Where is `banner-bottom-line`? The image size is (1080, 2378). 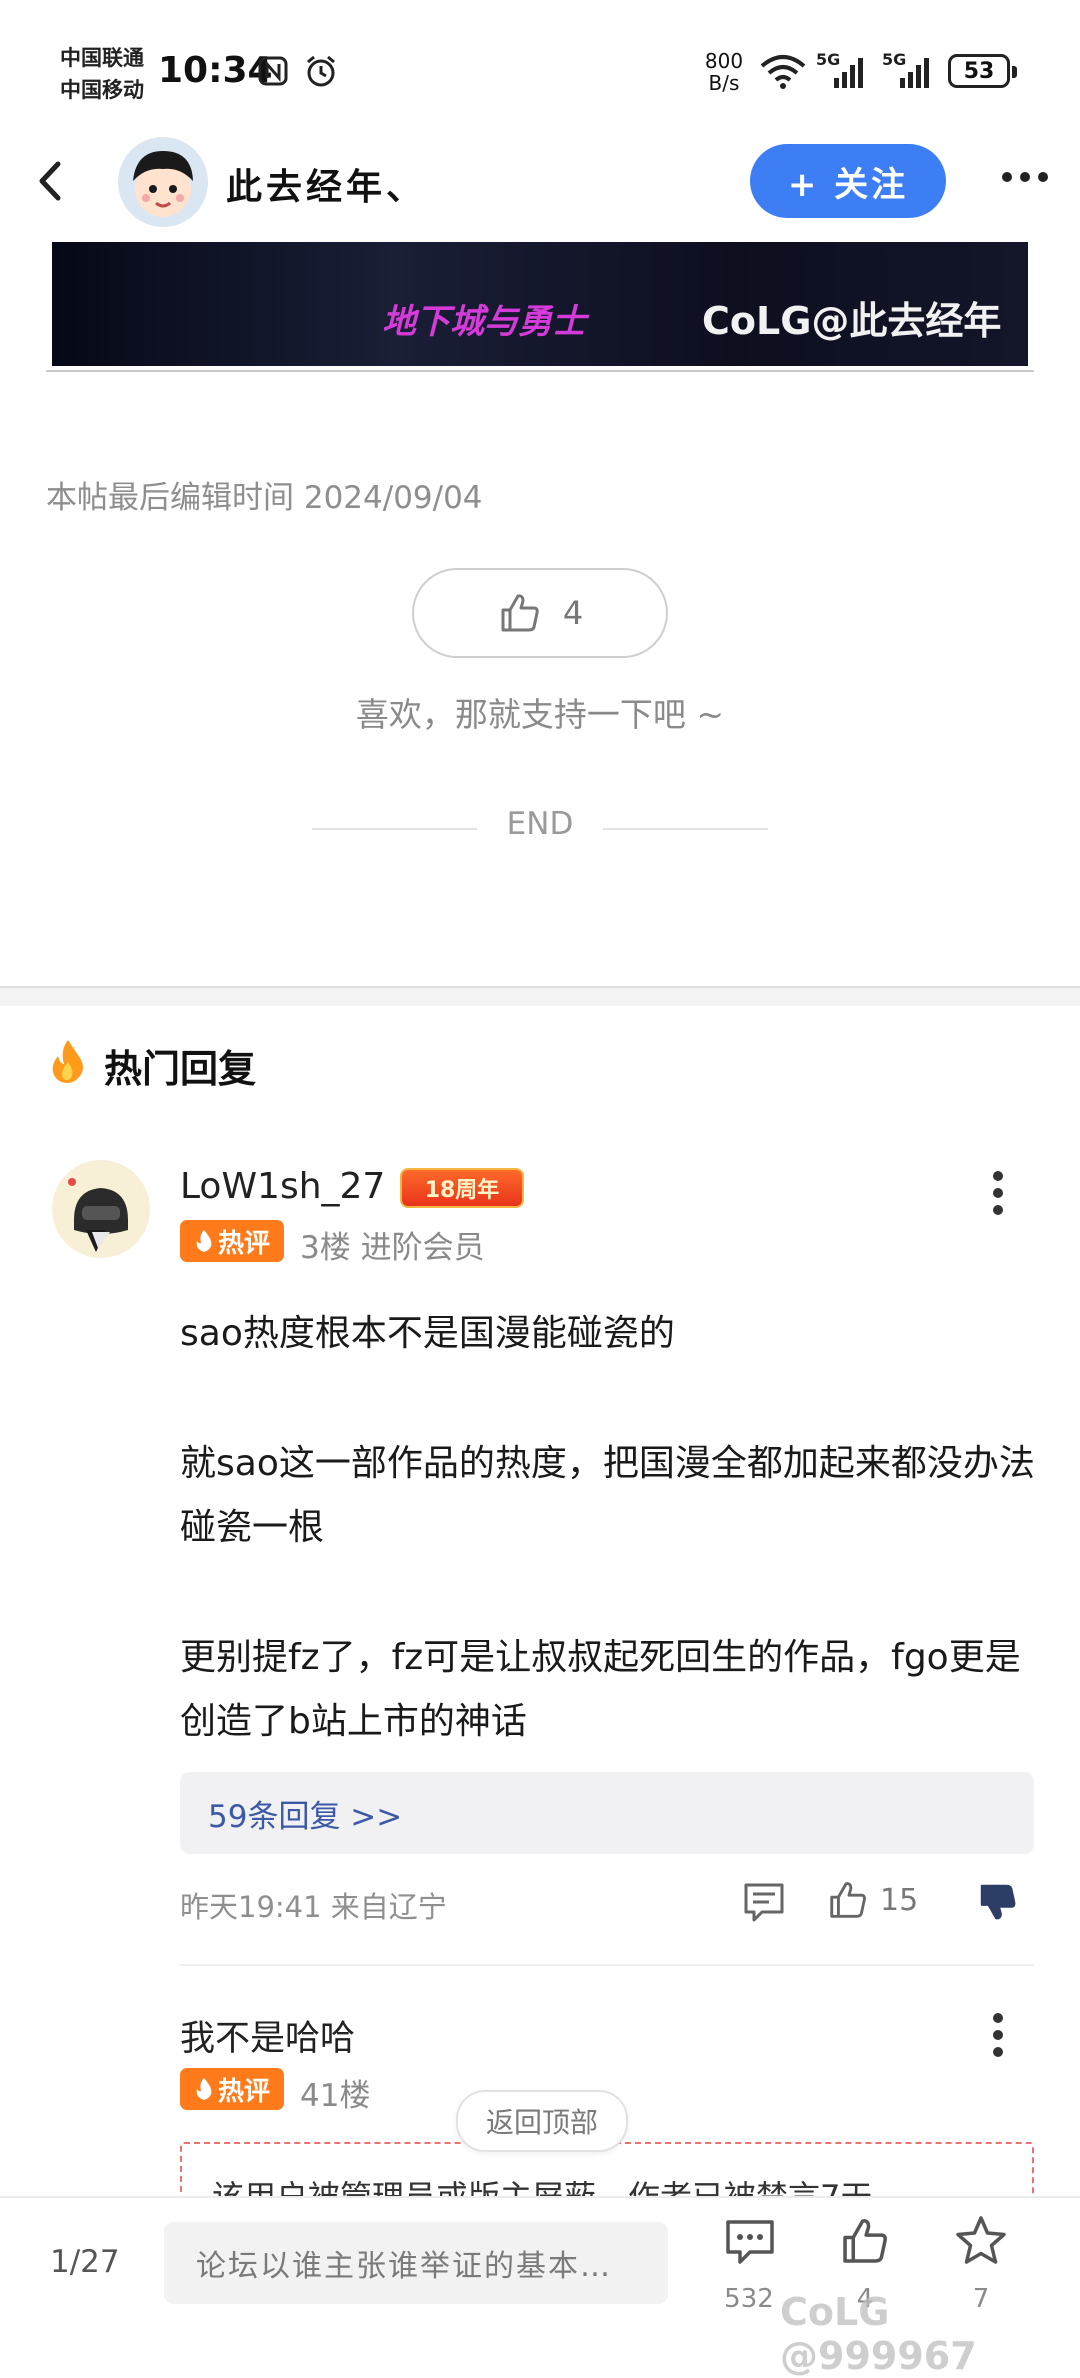
banner-bottom-line is located at coordinates (540, 371).